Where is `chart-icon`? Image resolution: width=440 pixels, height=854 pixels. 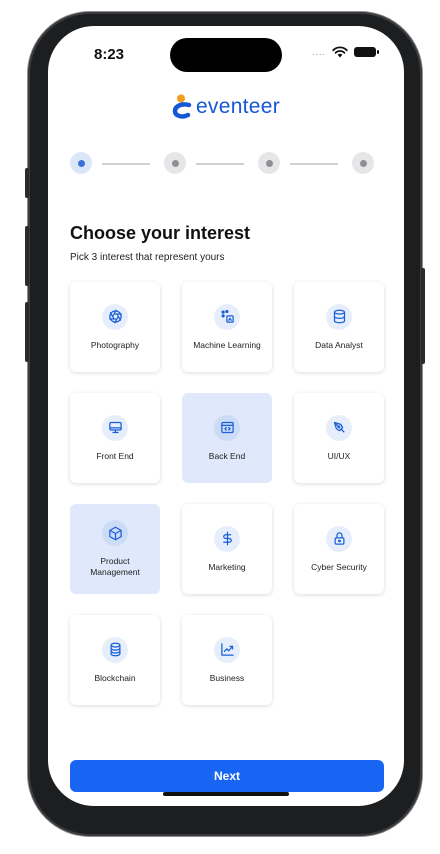
chart-icon is located at coordinates (227, 649).